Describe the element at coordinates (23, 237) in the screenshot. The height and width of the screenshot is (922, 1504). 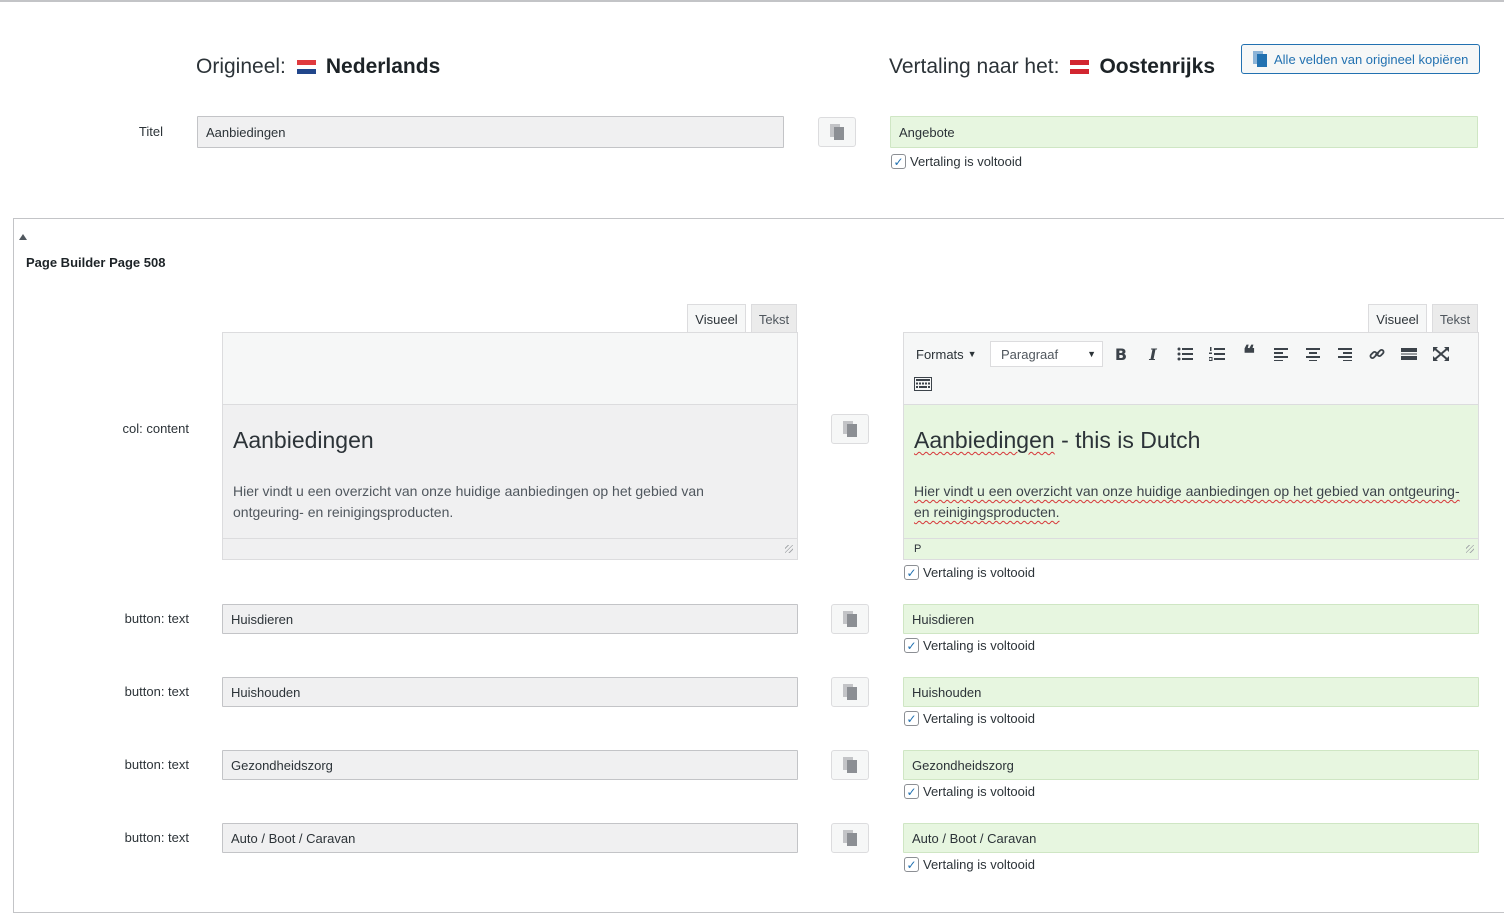
I see `collapse-arrow-icon` at that location.